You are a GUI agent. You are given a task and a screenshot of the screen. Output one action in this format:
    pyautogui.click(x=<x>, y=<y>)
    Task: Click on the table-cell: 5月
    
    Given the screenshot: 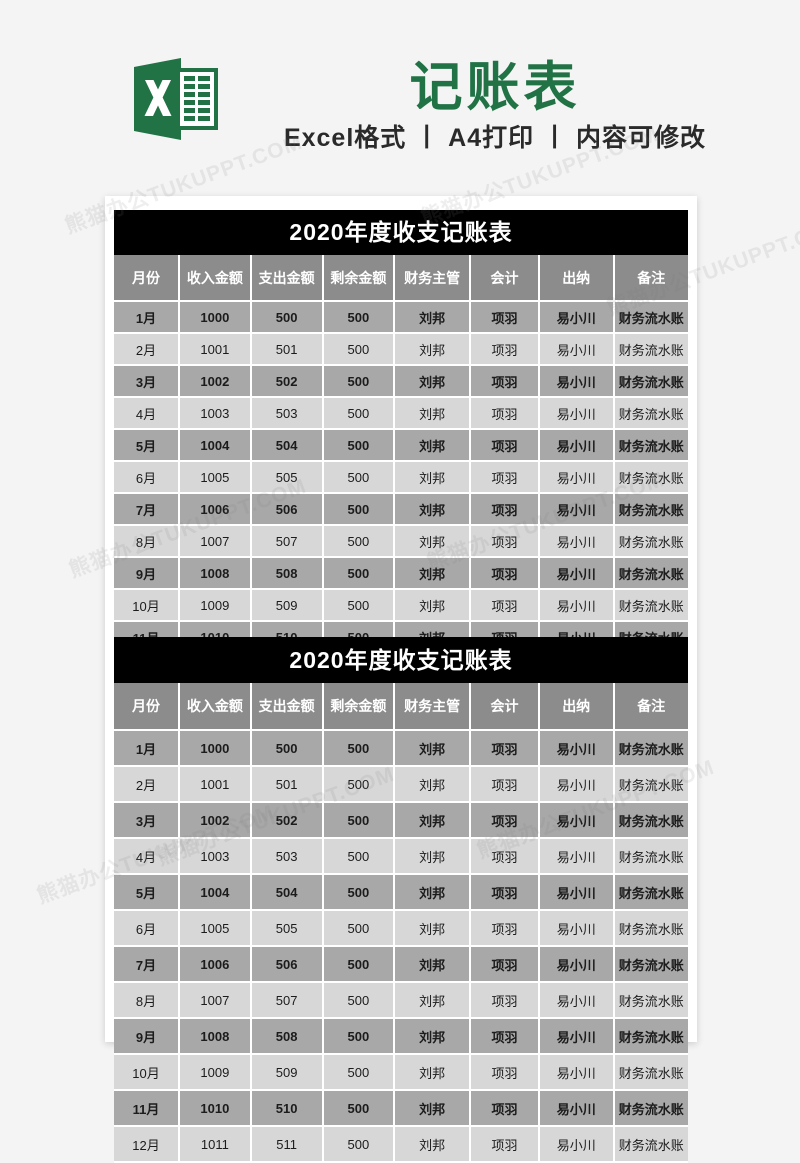 What is the action you would take?
    pyautogui.click(x=147, y=446)
    